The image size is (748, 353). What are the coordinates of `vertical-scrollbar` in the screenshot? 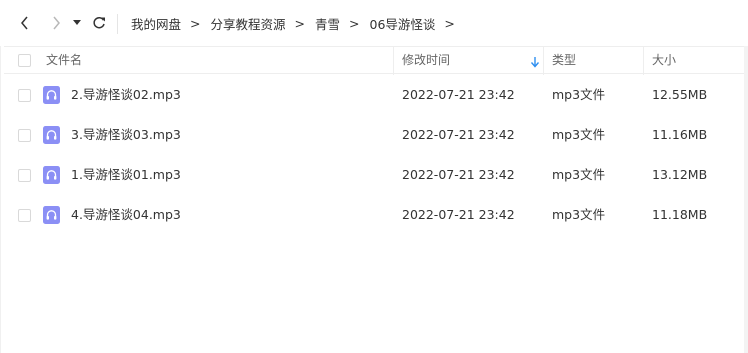 It's located at (746, 199).